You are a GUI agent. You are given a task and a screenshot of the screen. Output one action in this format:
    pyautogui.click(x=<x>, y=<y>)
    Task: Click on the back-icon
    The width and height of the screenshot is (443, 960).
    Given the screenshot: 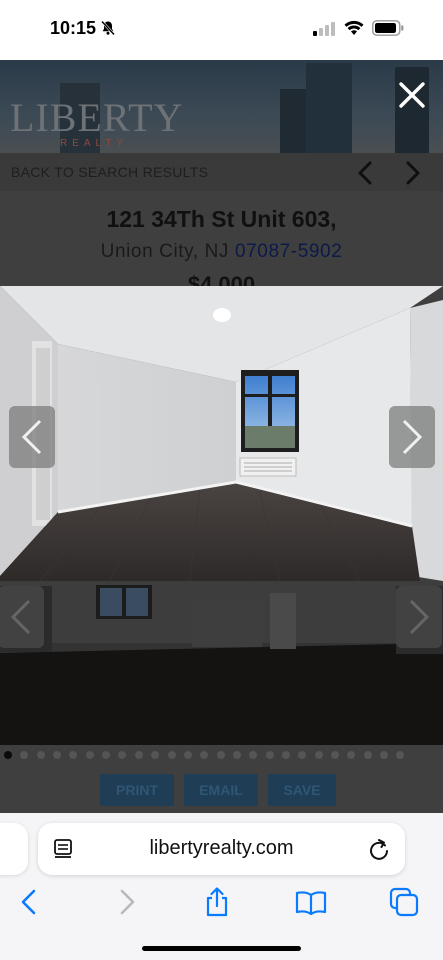 What is the action you would take?
    pyautogui.click(x=30, y=902)
    